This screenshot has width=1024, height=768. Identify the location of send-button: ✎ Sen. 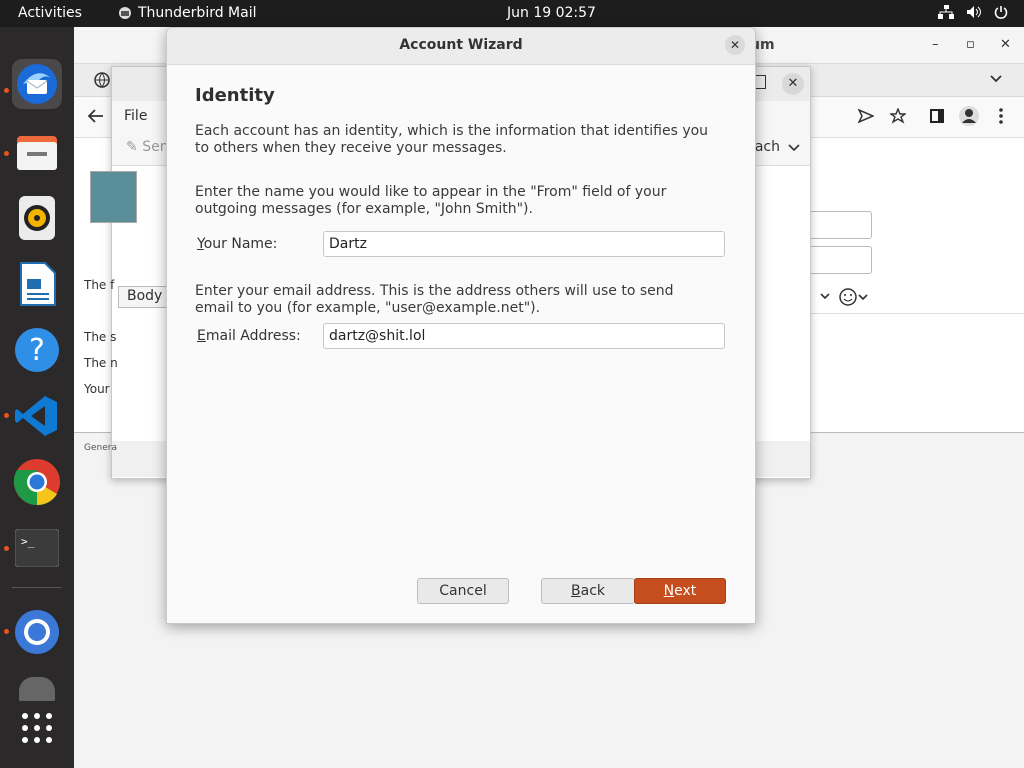
(147, 147).